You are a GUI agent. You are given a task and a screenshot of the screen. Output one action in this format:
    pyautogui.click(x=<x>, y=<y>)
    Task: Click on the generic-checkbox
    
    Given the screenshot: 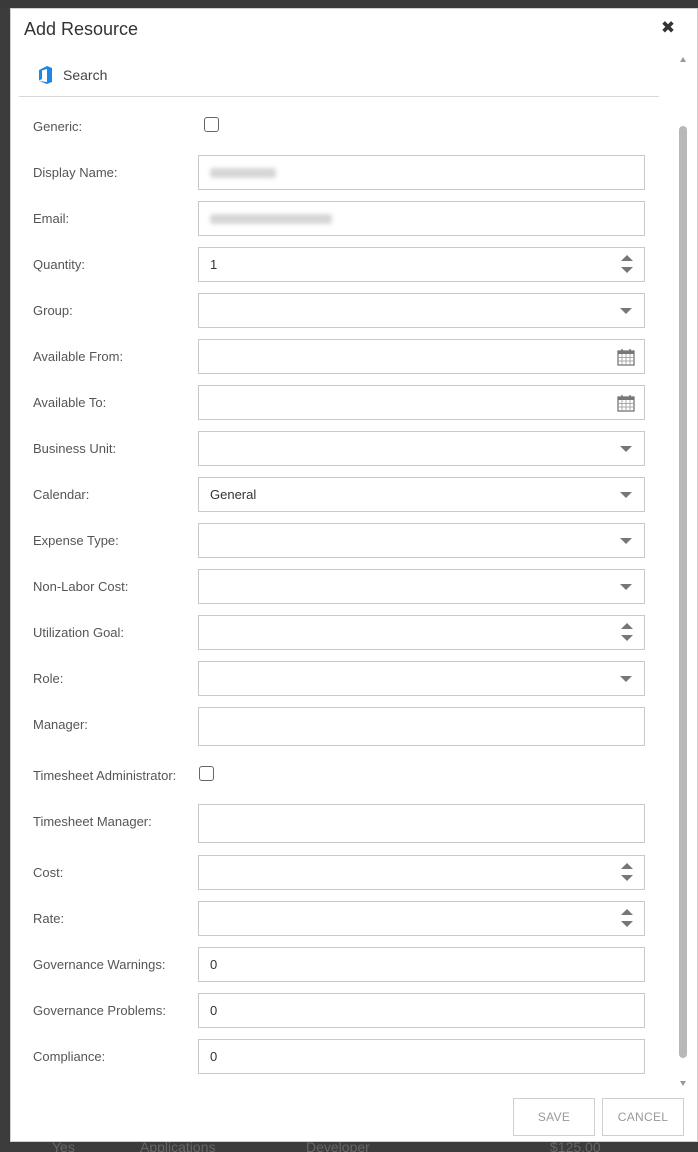 What is the action you would take?
    pyautogui.click(x=211, y=124)
    